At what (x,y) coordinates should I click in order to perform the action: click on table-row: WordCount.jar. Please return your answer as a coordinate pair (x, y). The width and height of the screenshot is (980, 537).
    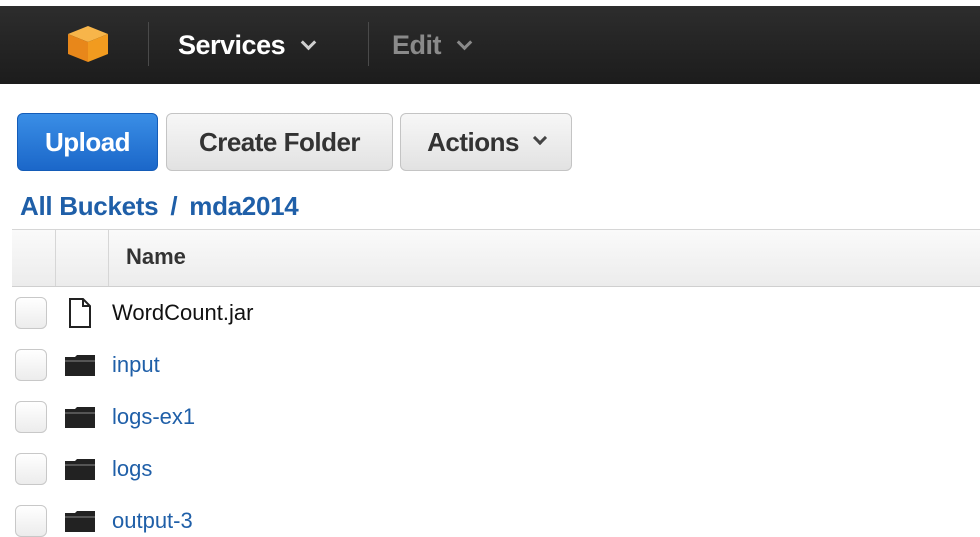
    Looking at the image, I should click on (496, 313).